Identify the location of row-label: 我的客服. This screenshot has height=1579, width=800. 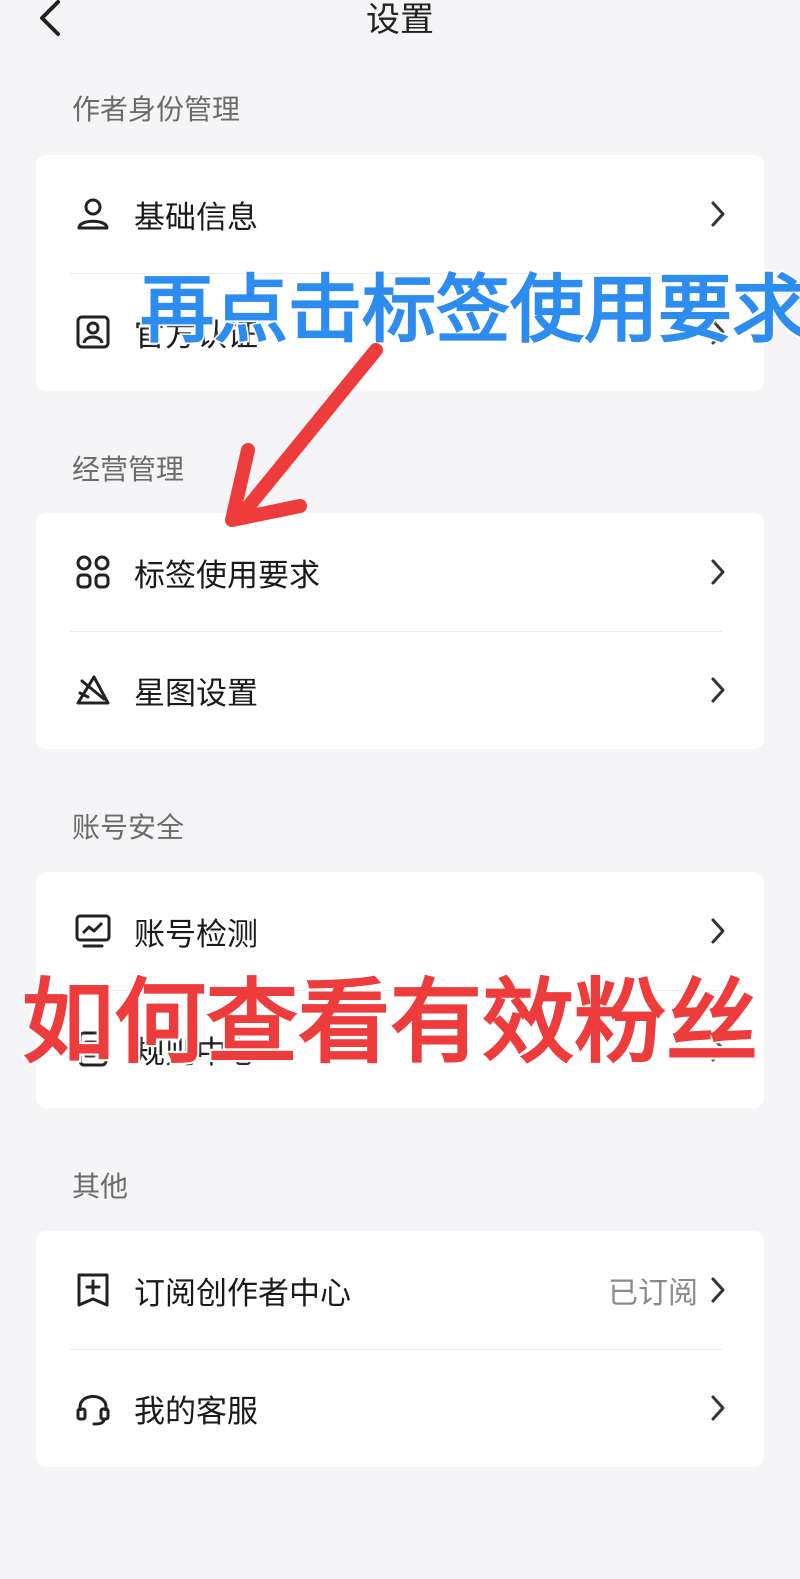
(196, 1411).